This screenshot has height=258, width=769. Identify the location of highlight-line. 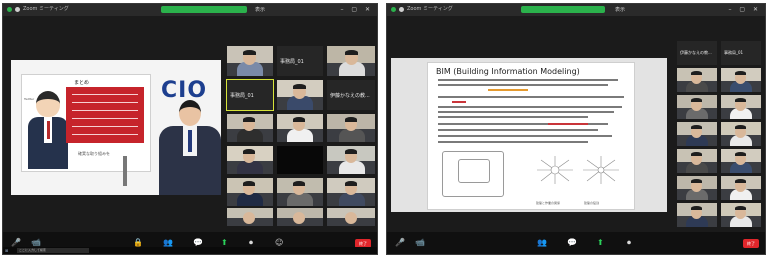
(508, 90).